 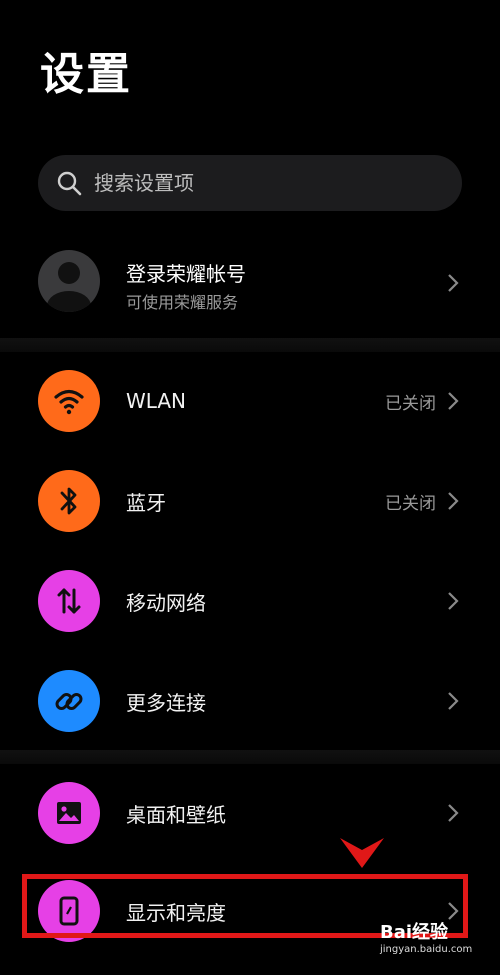 I want to click on search-bar, so click(x=250, y=183).